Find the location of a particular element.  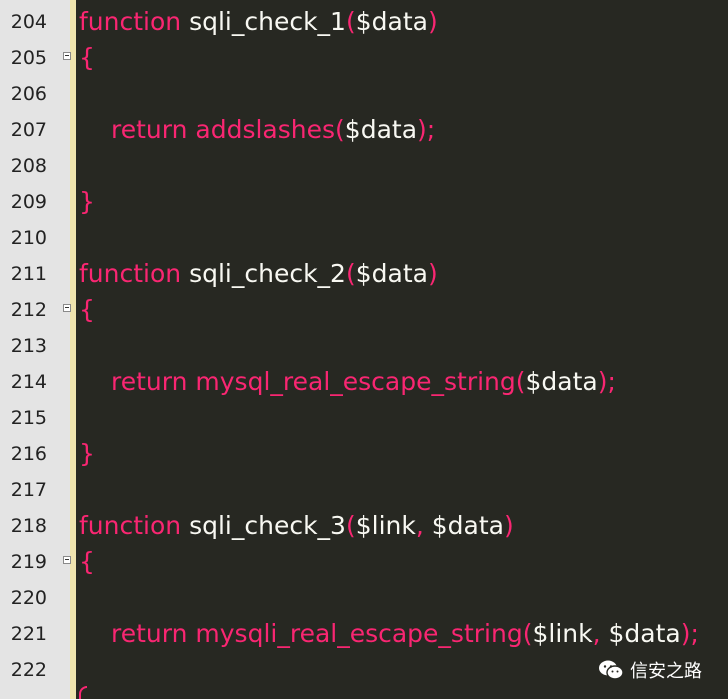

code-line-215: 215 is located at coordinates (364, 418).